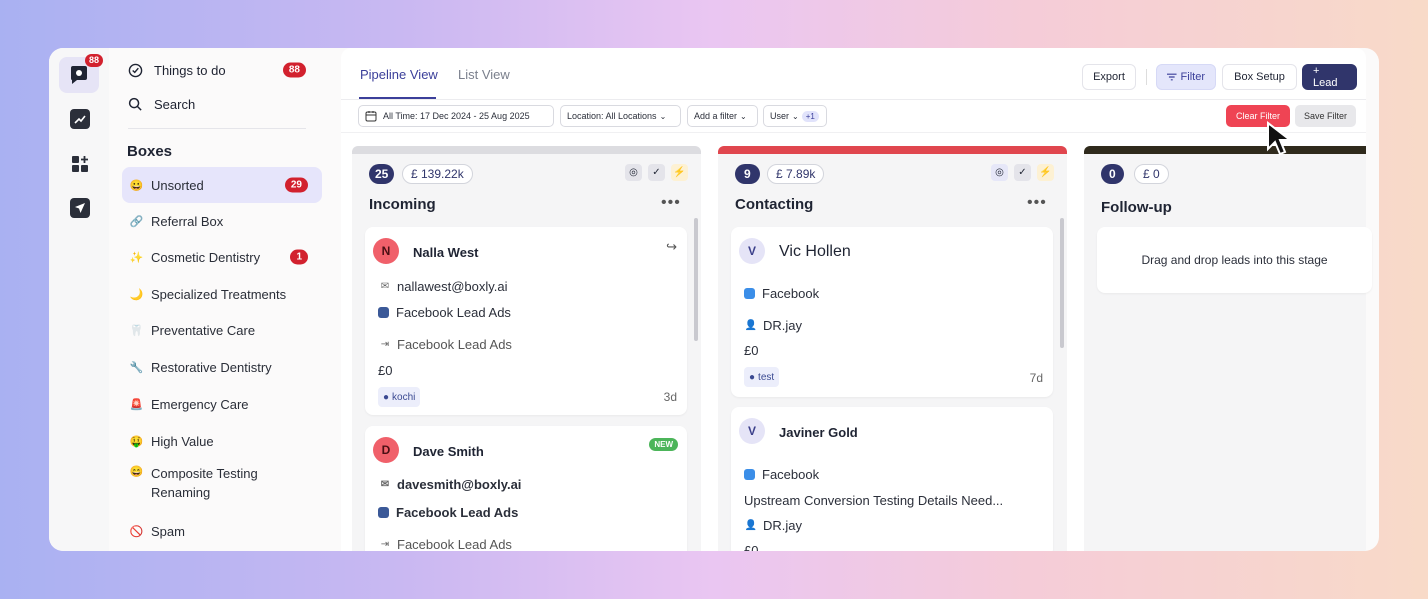 This screenshot has width=1428, height=599. What do you see at coordinates (1109, 77) in the screenshot?
I see `export-button: Export` at bounding box center [1109, 77].